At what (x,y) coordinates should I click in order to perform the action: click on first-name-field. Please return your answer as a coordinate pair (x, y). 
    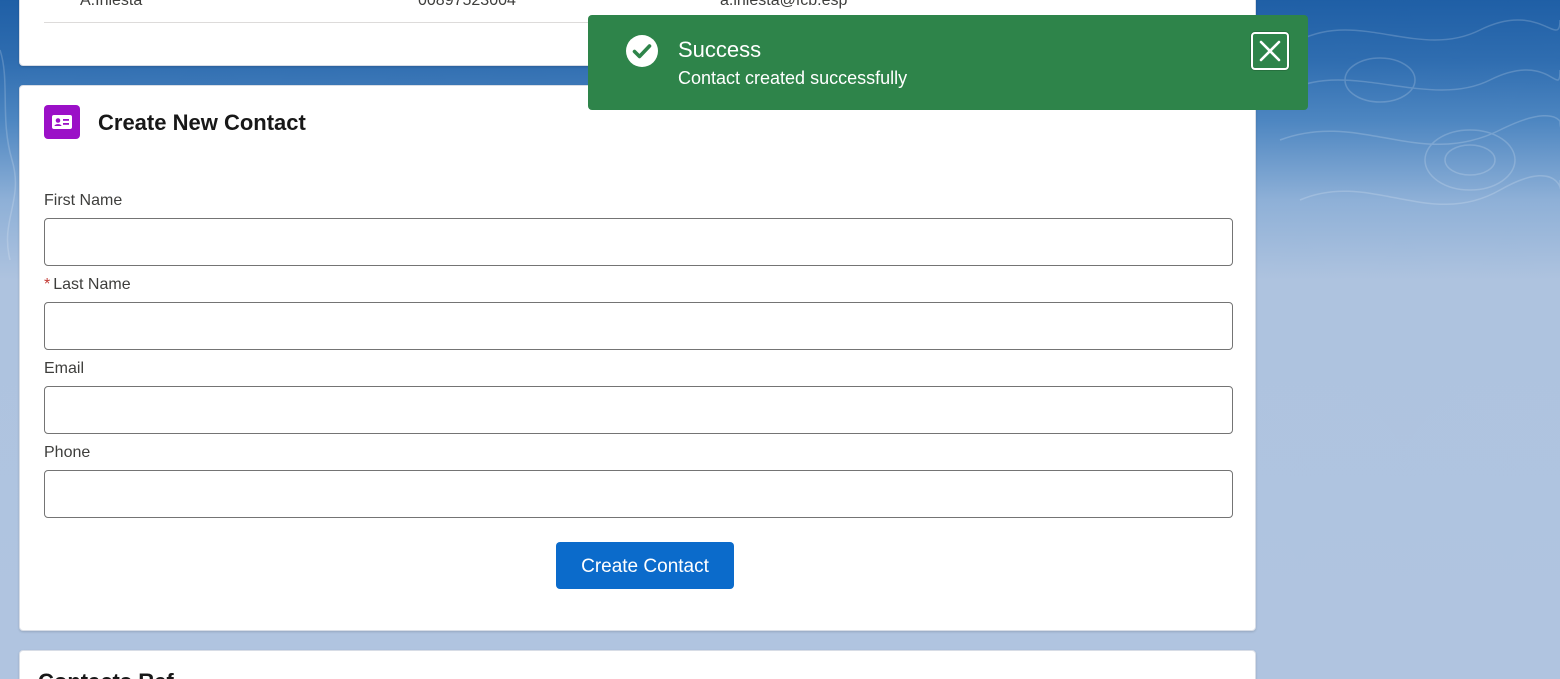
    Looking at the image, I should click on (638, 242).